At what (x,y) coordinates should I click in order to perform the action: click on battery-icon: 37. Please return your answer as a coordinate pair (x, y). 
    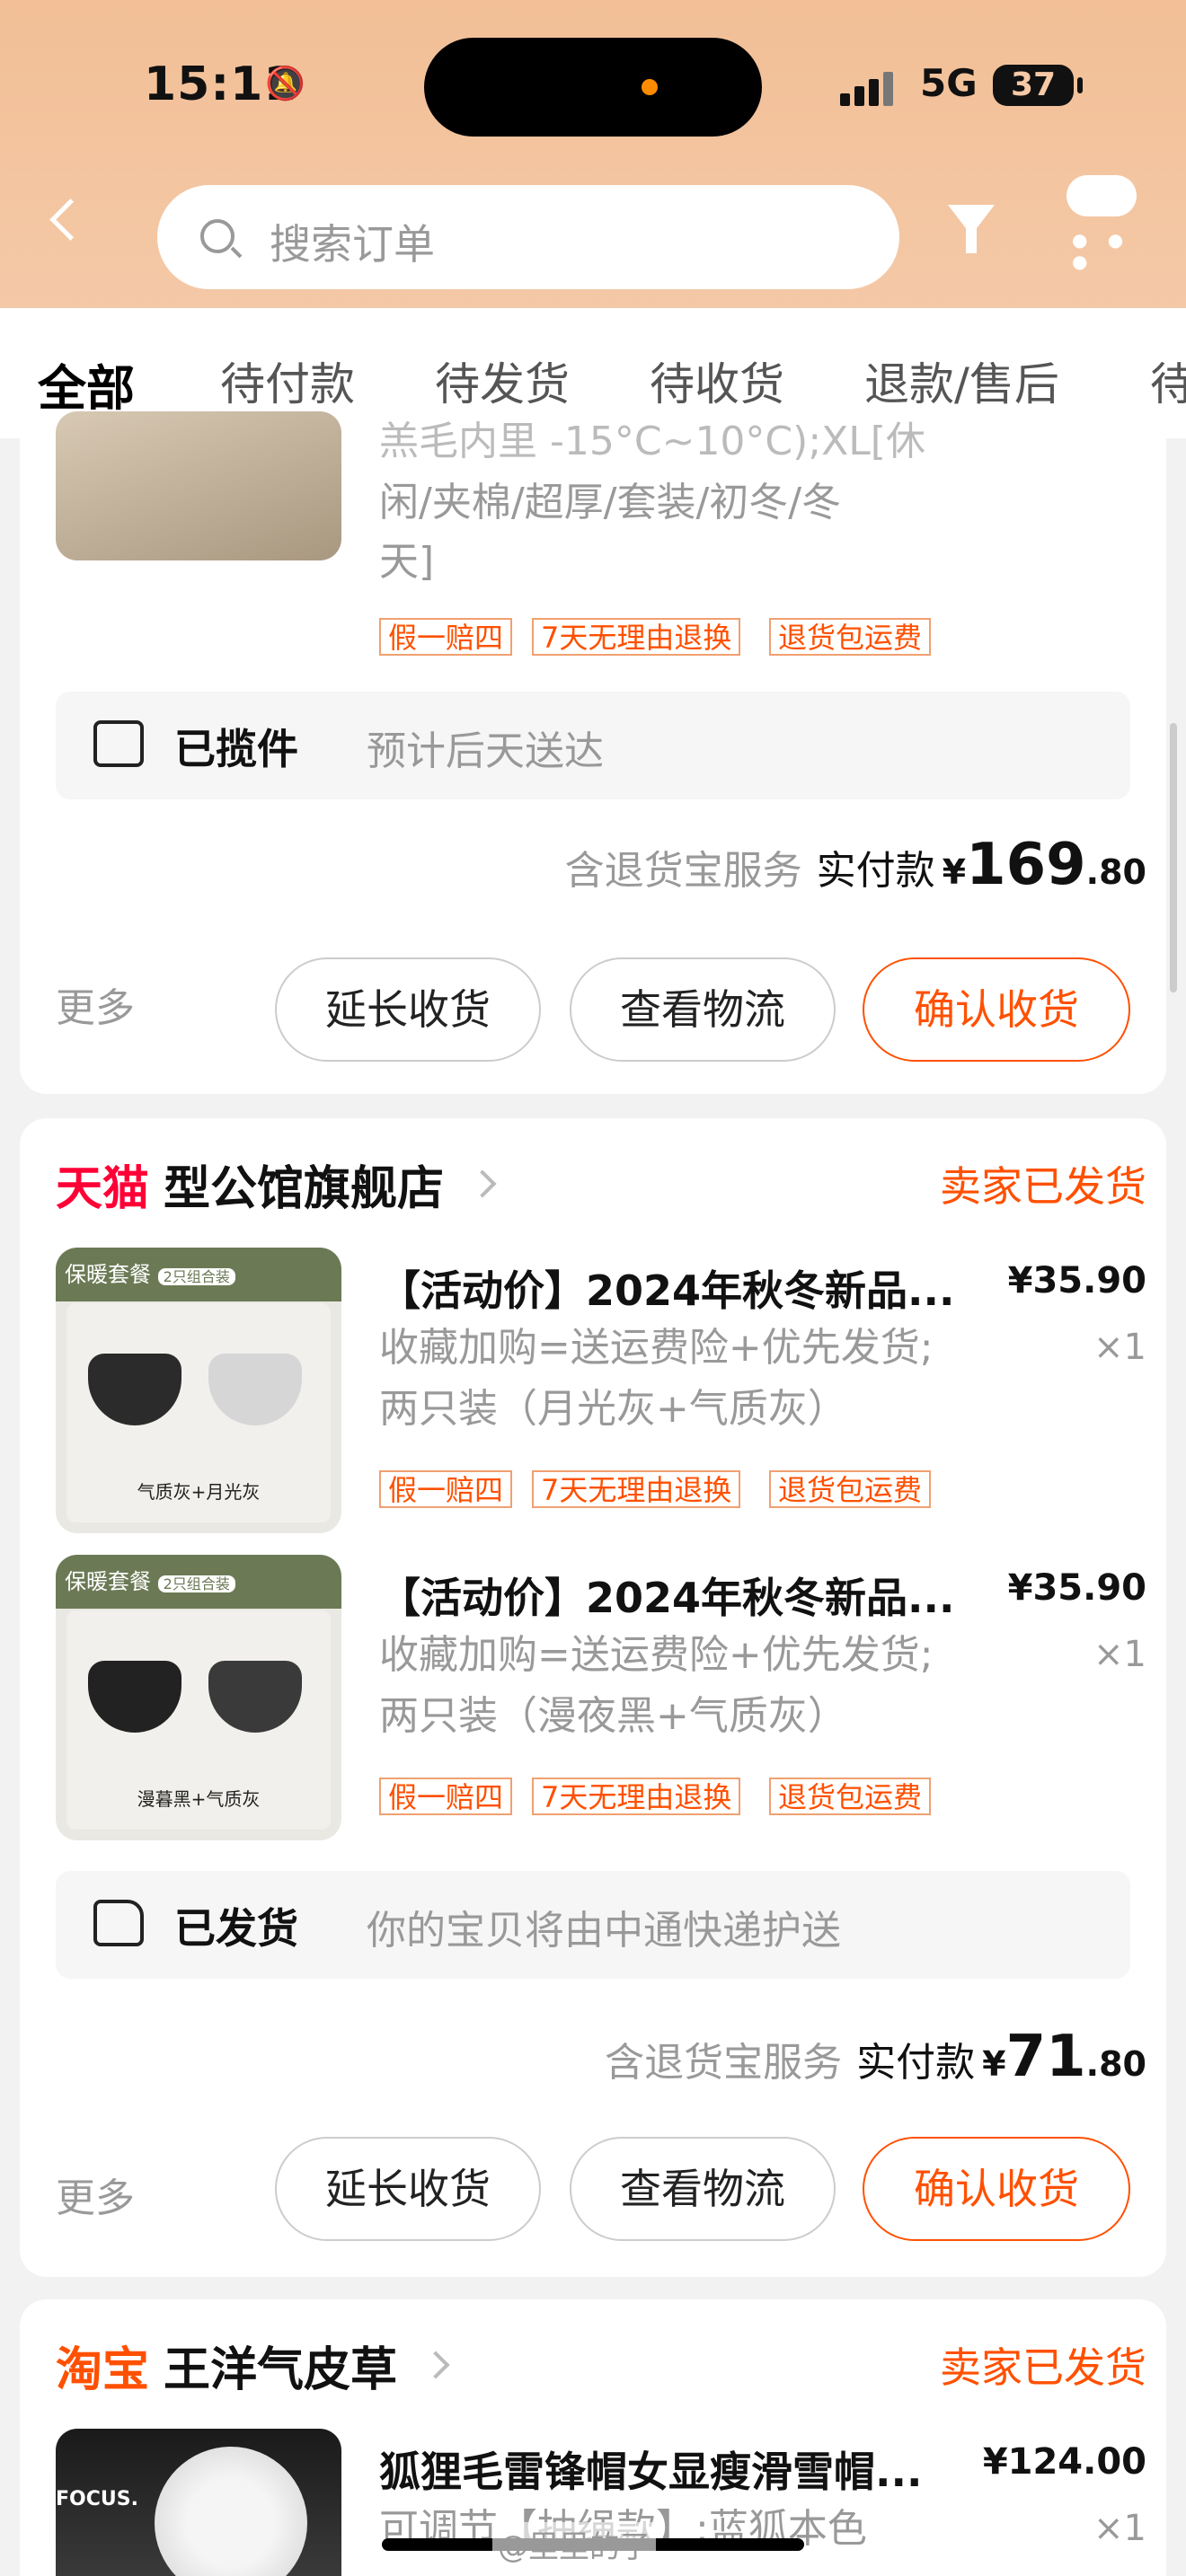
    Looking at the image, I should click on (1038, 85).